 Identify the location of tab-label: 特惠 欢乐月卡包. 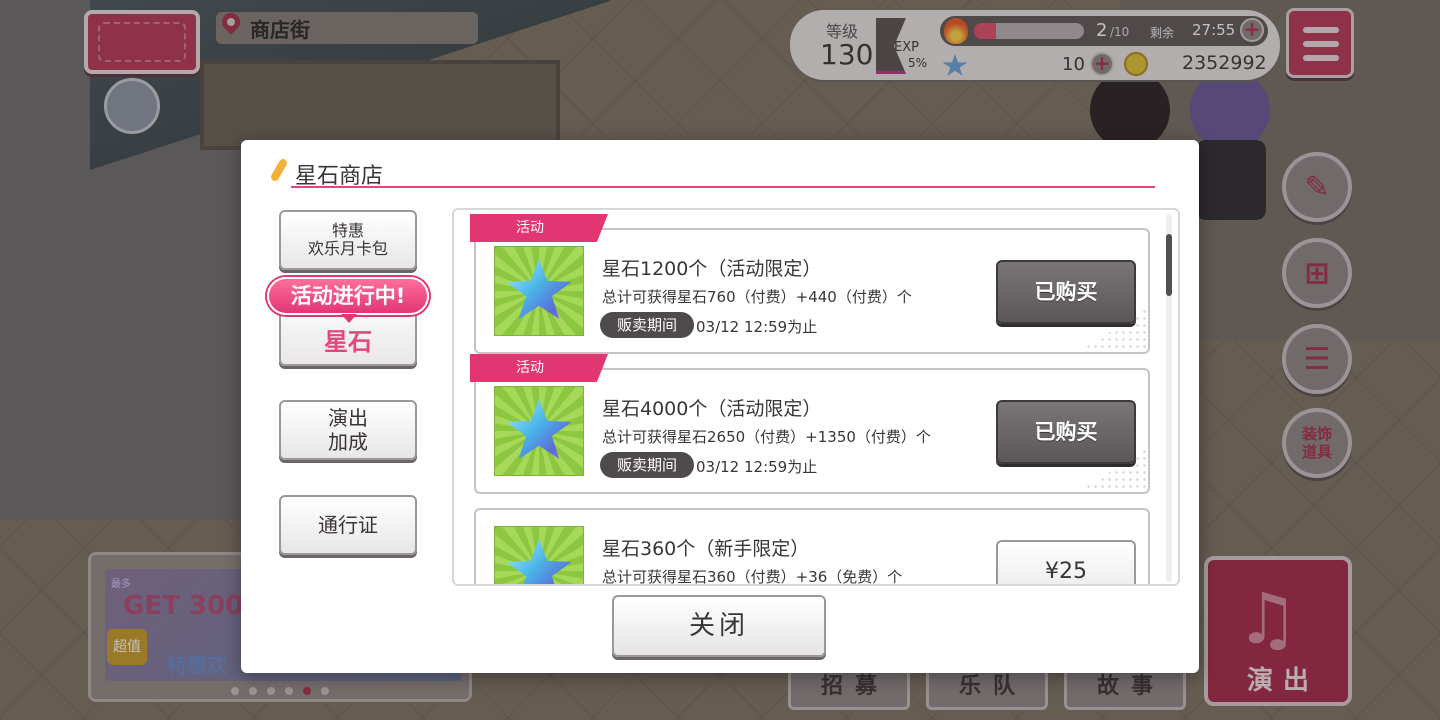
(347, 239).